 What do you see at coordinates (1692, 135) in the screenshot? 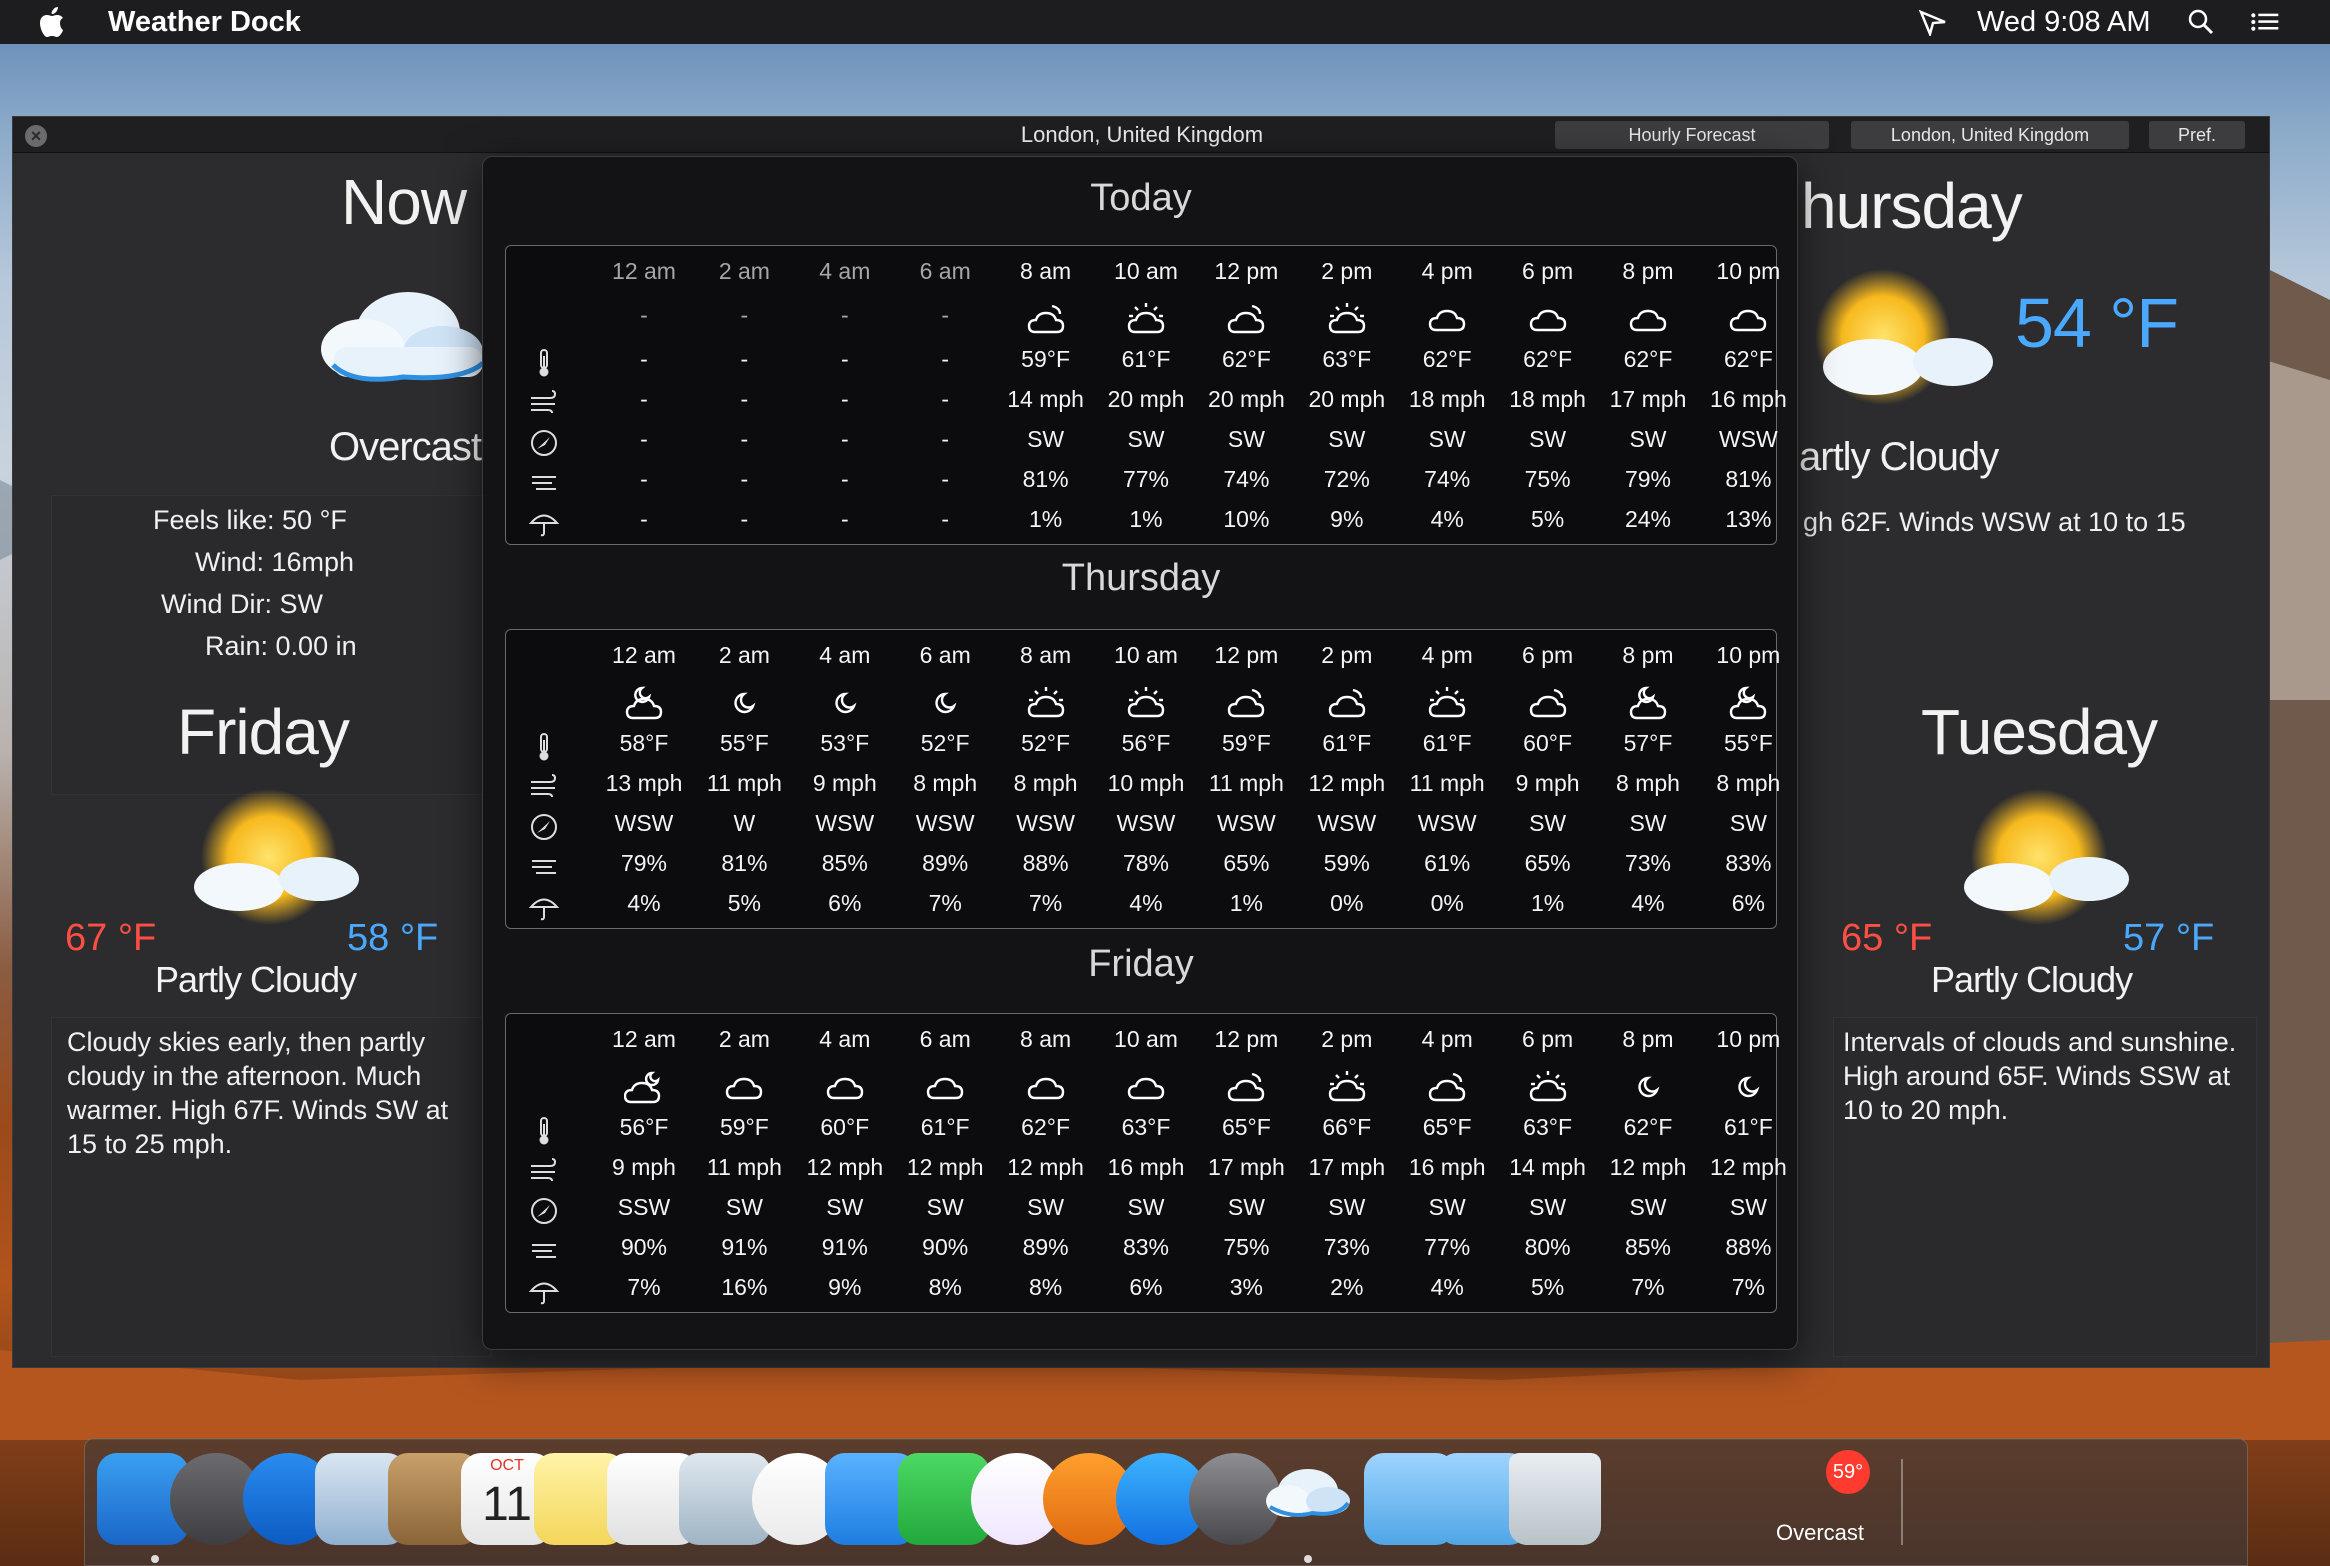
I see `hourly-forecast-button: Hourly Forecast` at bounding box center [1692, 135].